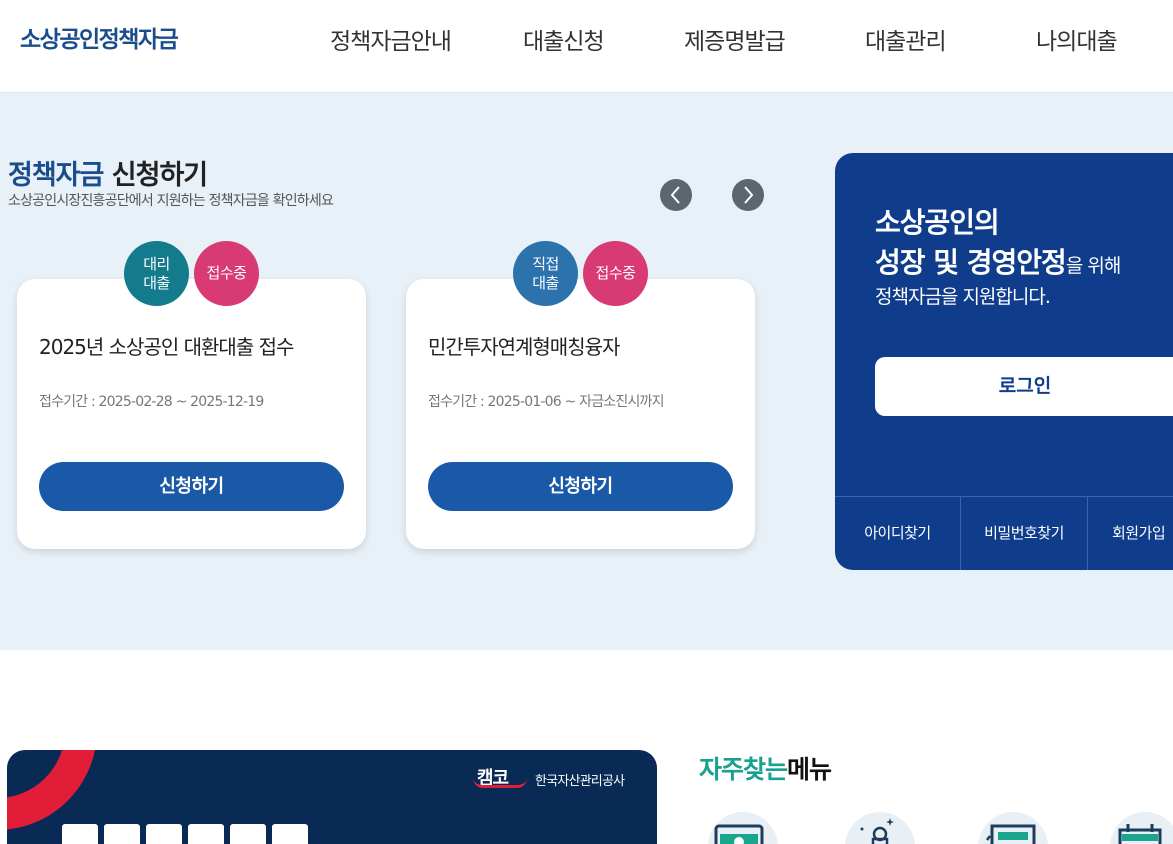  What do you see at coordinates (735, 39) in the screenshot?
I see `nav-item-certificate-issue: 제증명발급` at bounding box center [735, 39].